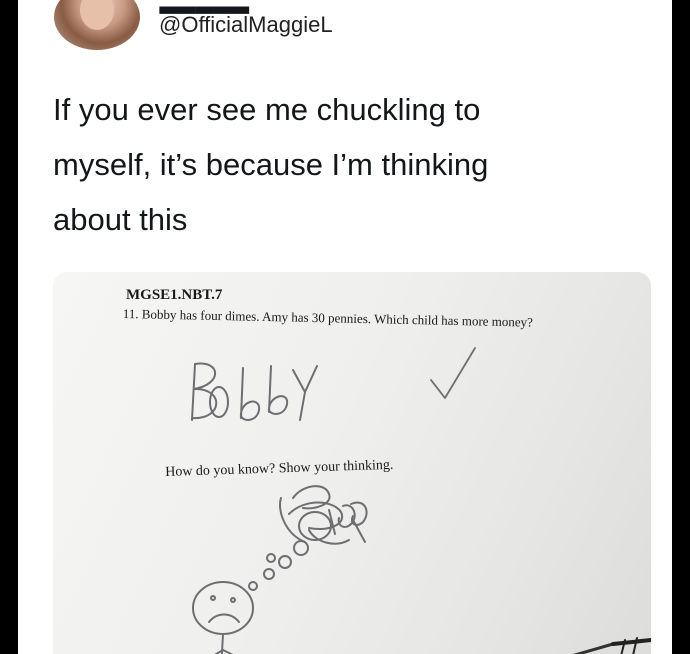  I want to click on avatar-face, so click(97, 15).